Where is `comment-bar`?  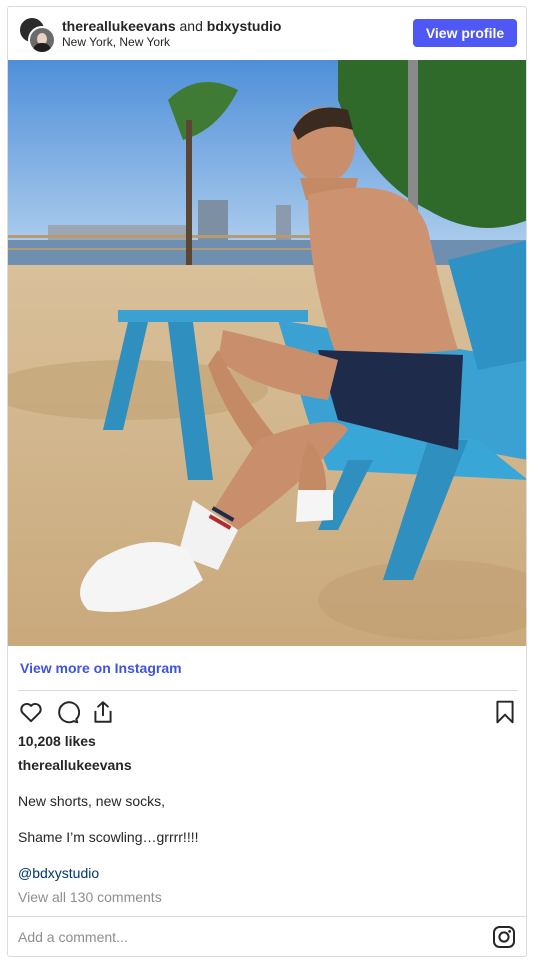
comment-bar is located at coordinates (267, 936).